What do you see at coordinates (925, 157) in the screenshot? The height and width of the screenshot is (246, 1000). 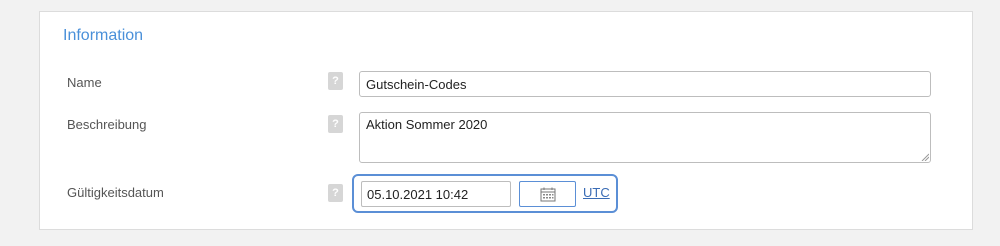 I see `resize-grip-icon` at bounding box center [925, 157].